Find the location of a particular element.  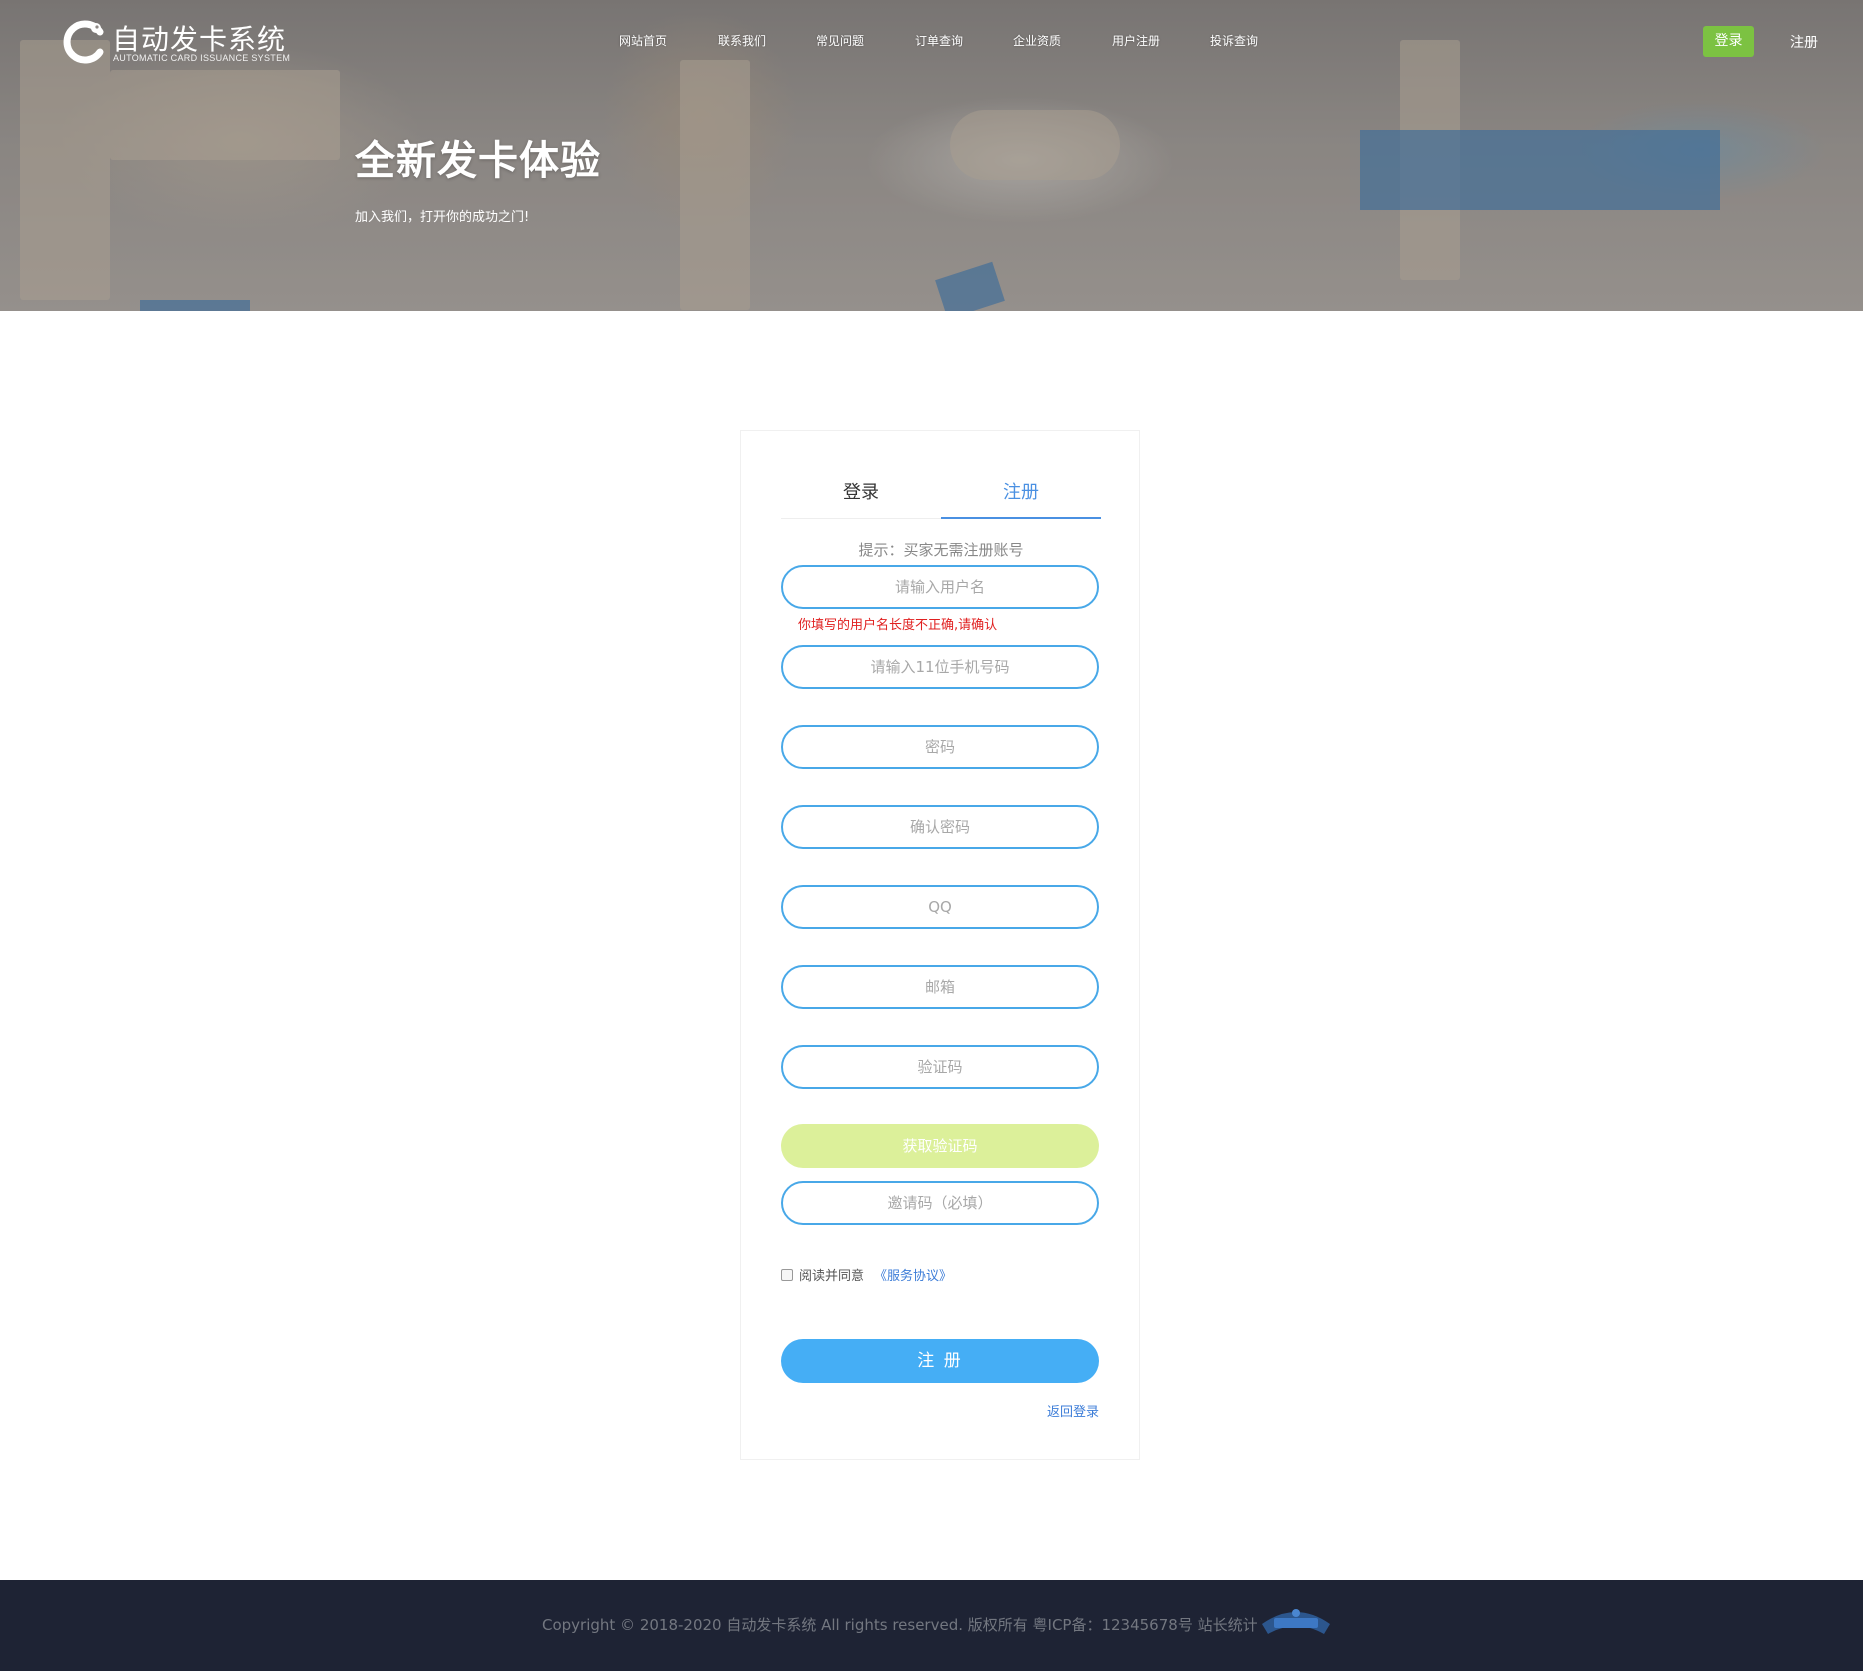

qq-input is located at coordinates (940, 907).